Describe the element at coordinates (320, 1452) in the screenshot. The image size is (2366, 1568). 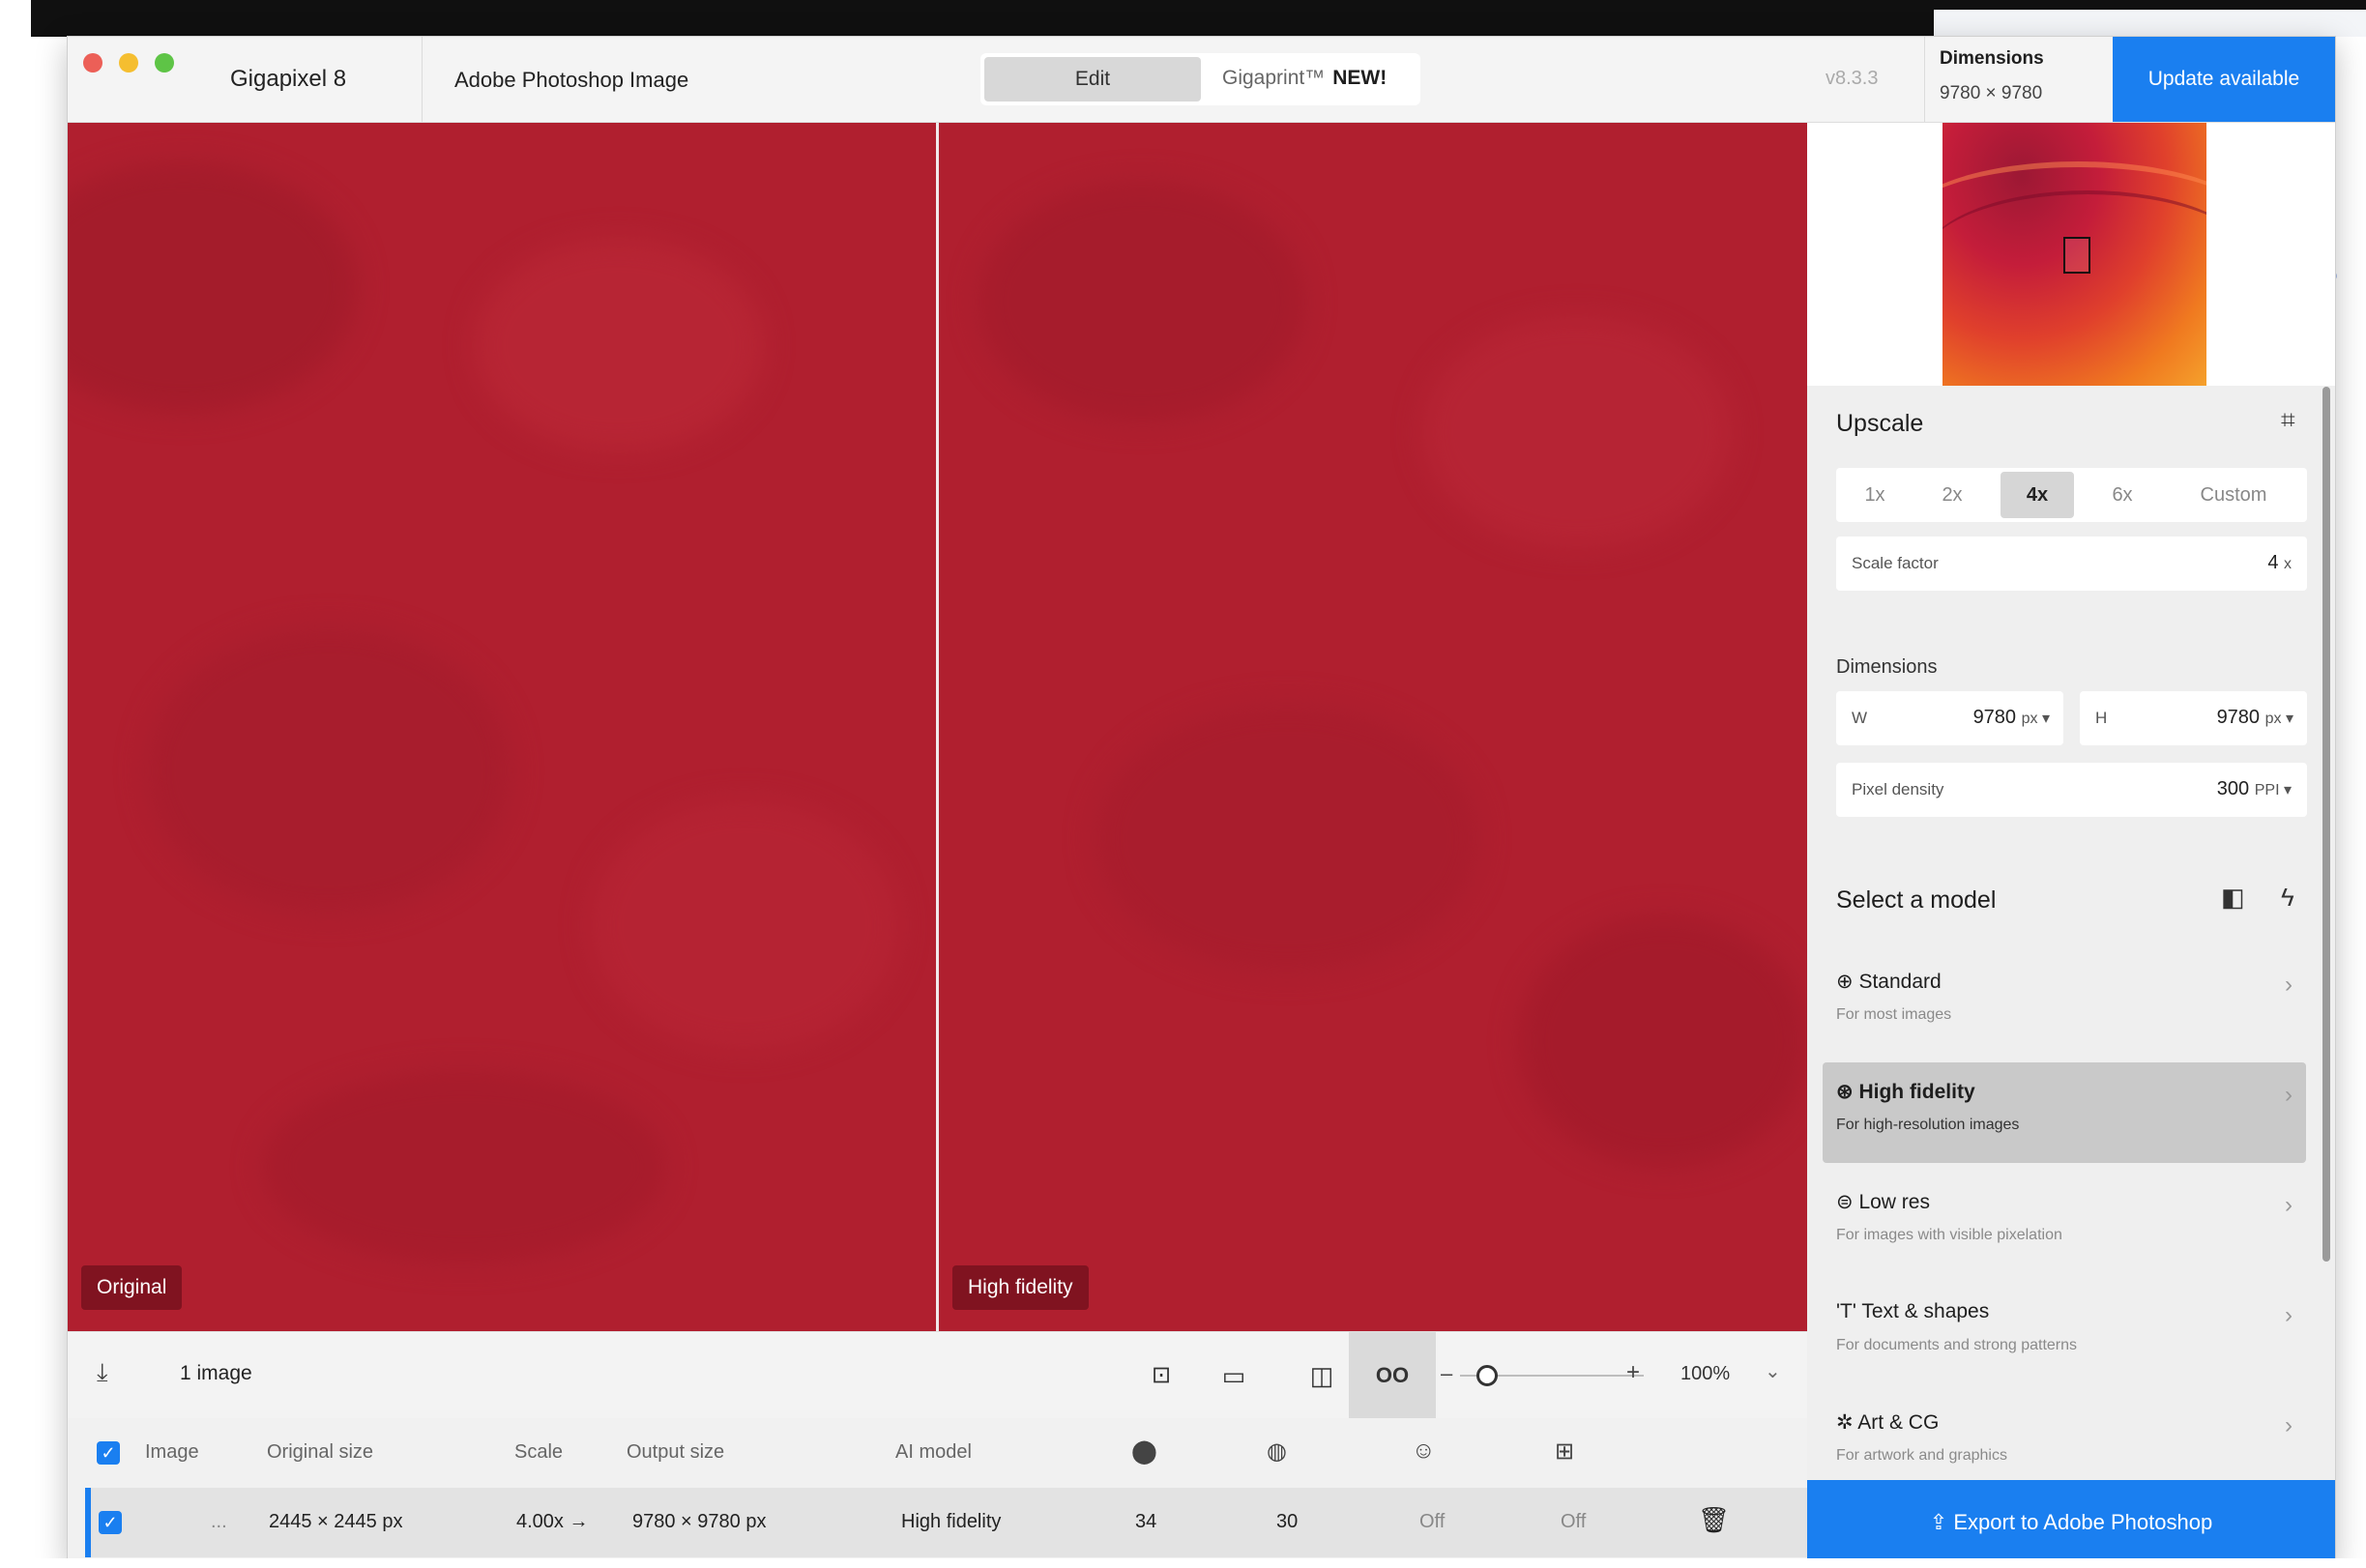
I see `column-original-size: Original size` at that location.